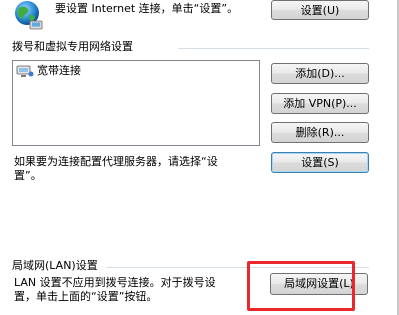 The height and width of the screenshot is (315, 399). Describe the element at coordinates (25, 71) in the screenshot. I see `broadband-connection-icon` at that location.